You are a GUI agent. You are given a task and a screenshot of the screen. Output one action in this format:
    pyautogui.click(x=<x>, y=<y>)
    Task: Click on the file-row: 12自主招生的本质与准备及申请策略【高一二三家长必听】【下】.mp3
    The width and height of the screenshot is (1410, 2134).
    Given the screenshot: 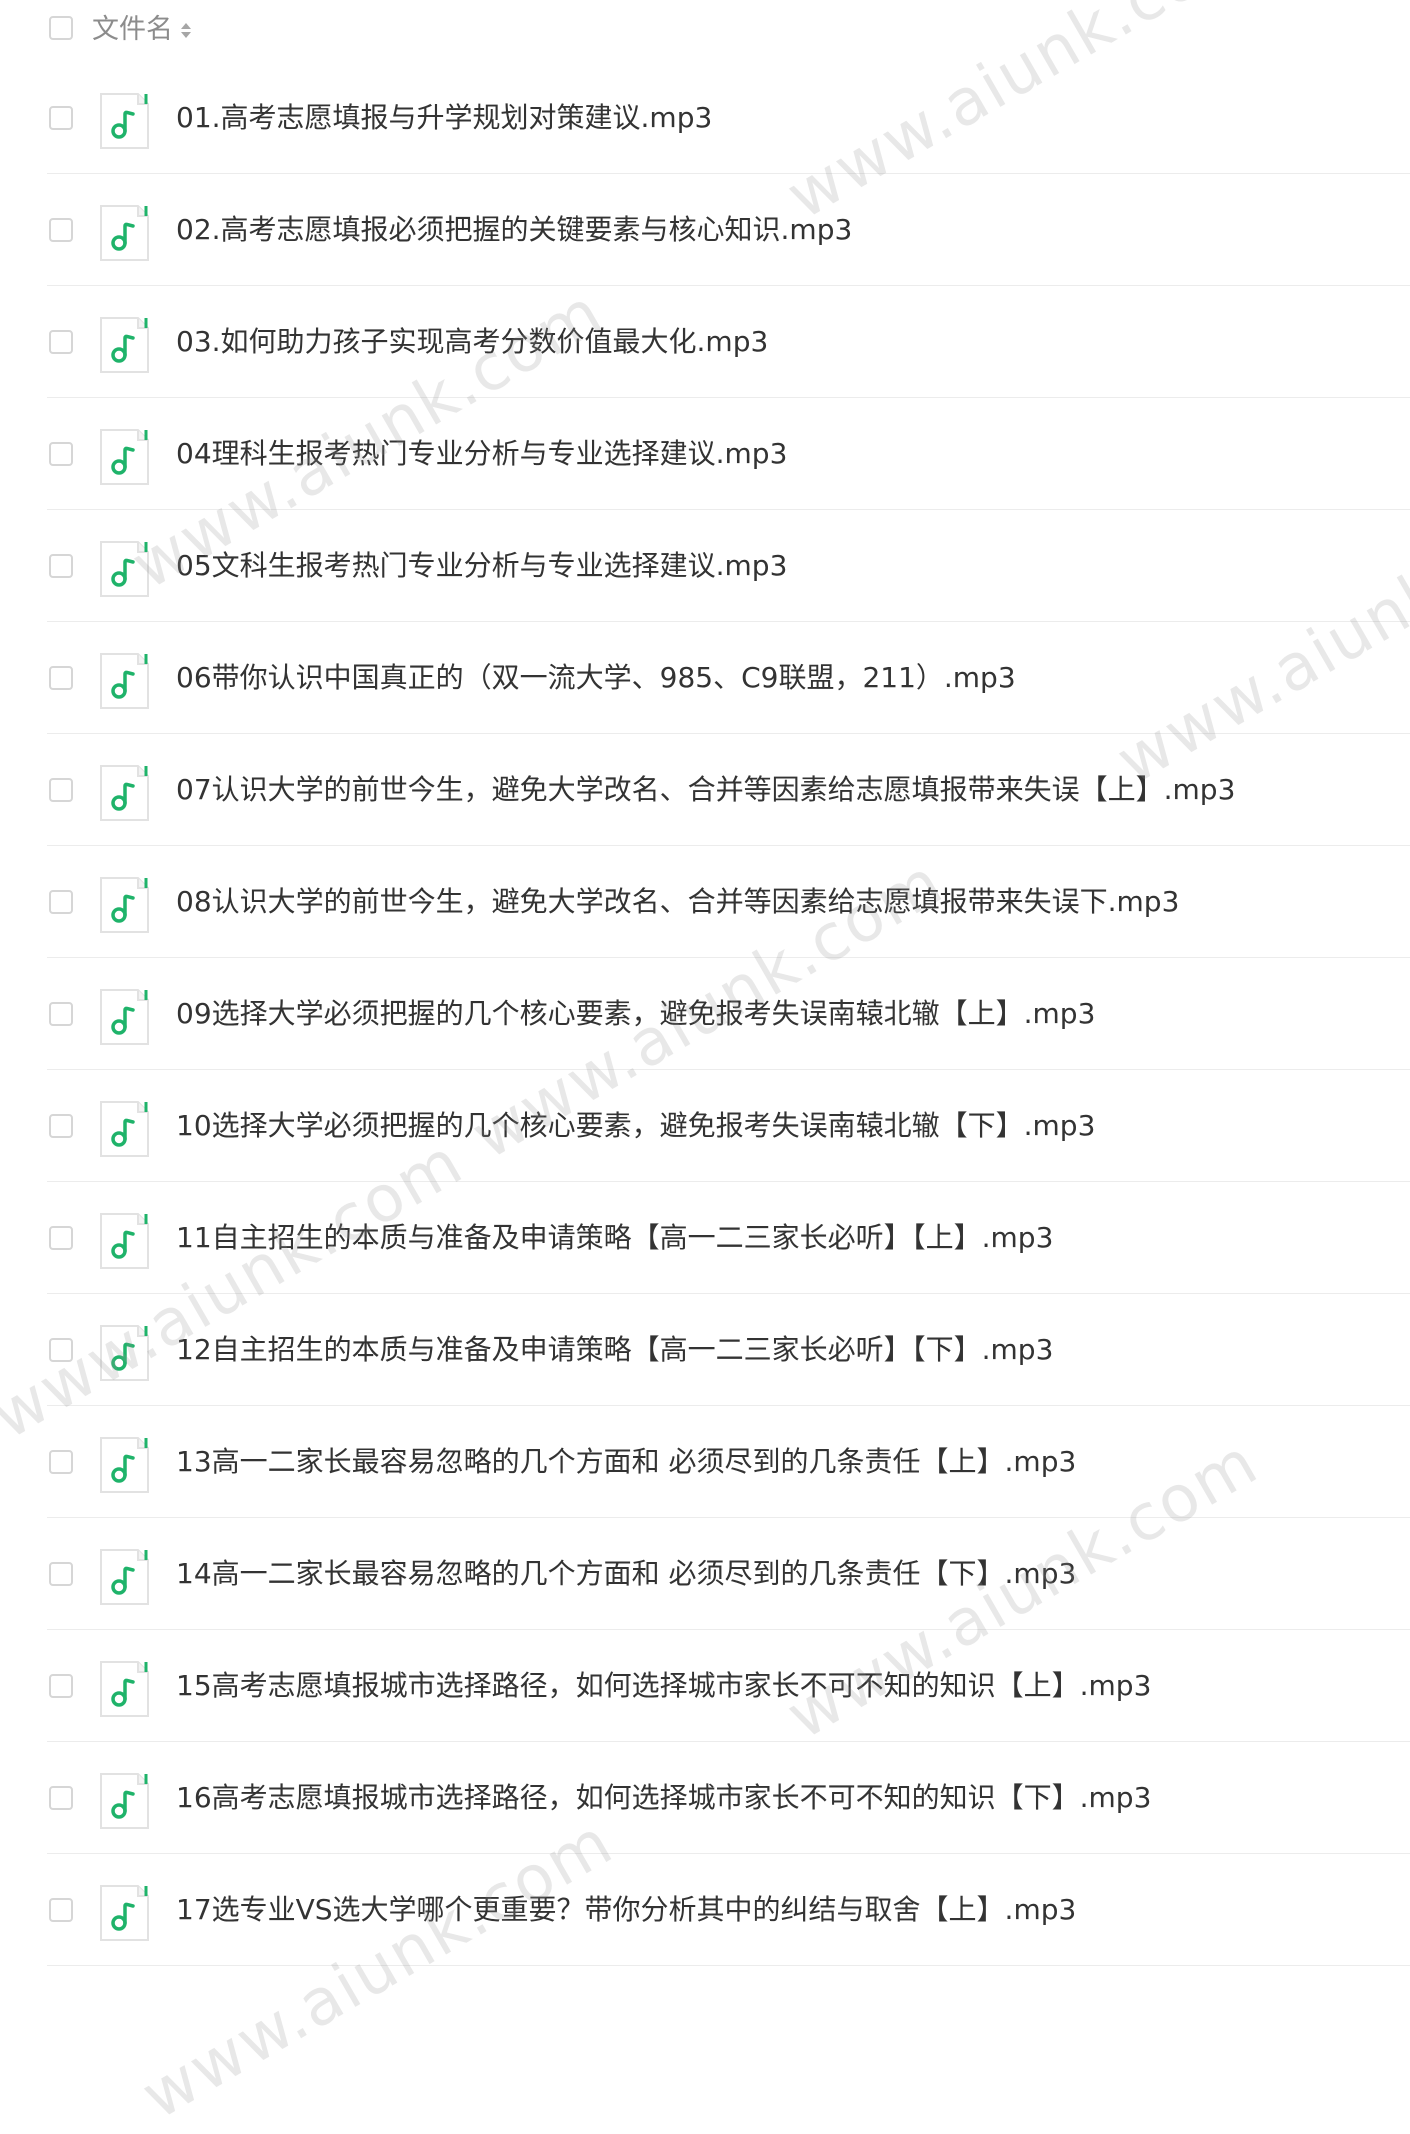 What is the action you would take?
    pyautogui.click(x=705, y=1350)
    